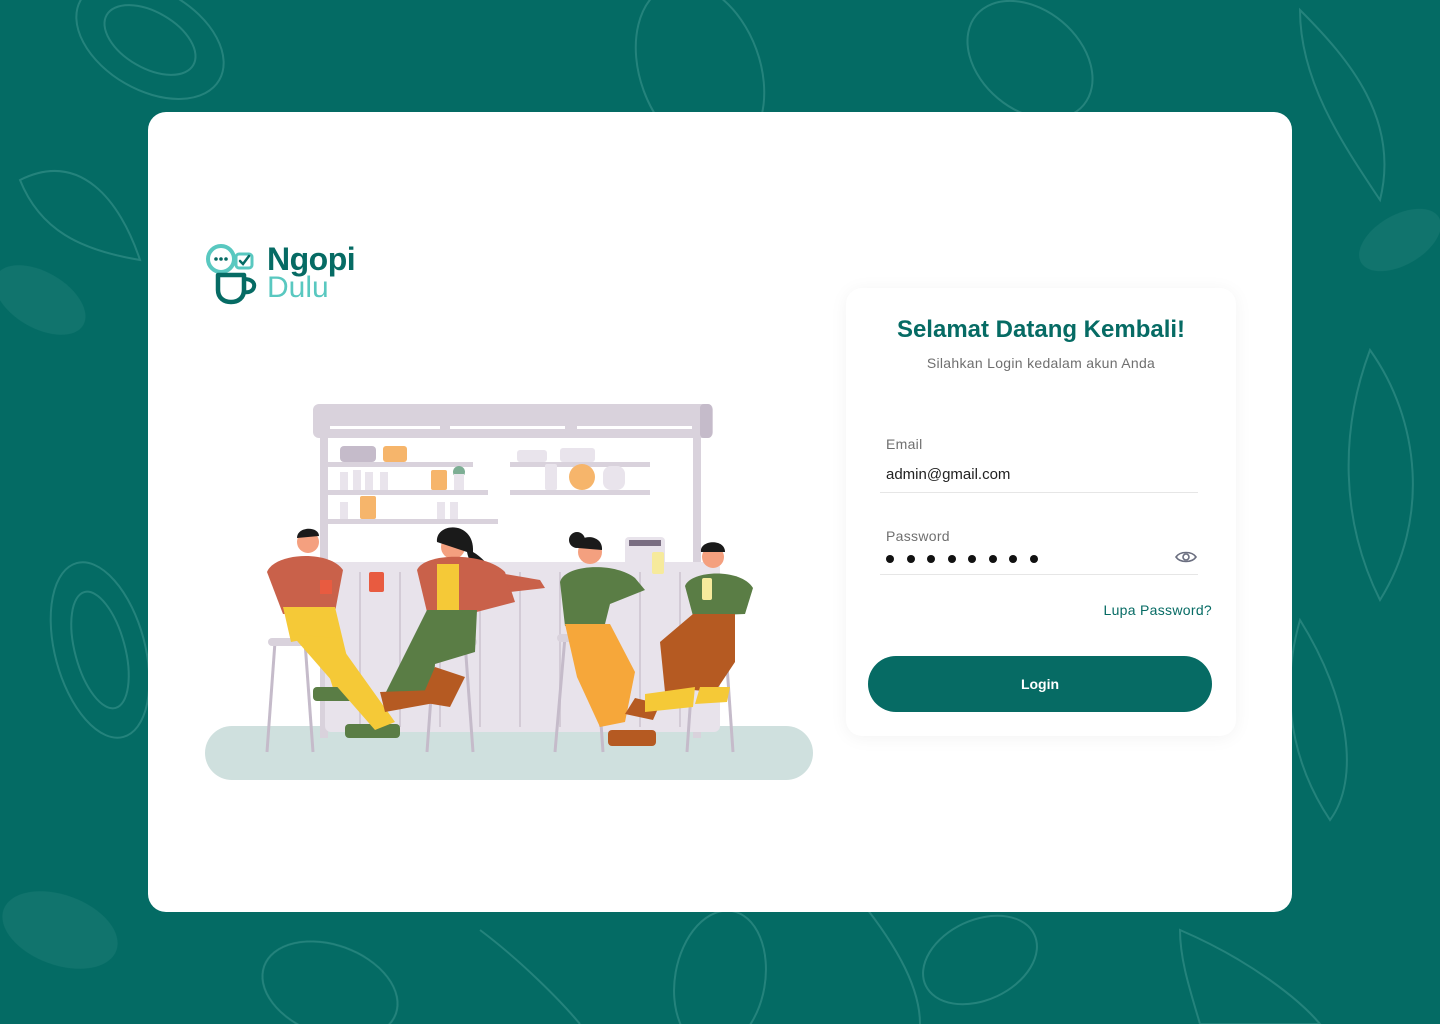  What do you see at coordinates (1041, 363) in the screenshot?
I see `welcome-subtitle: Silahkan Login kedalam akun Anda` at bounding box center [1041, 363].